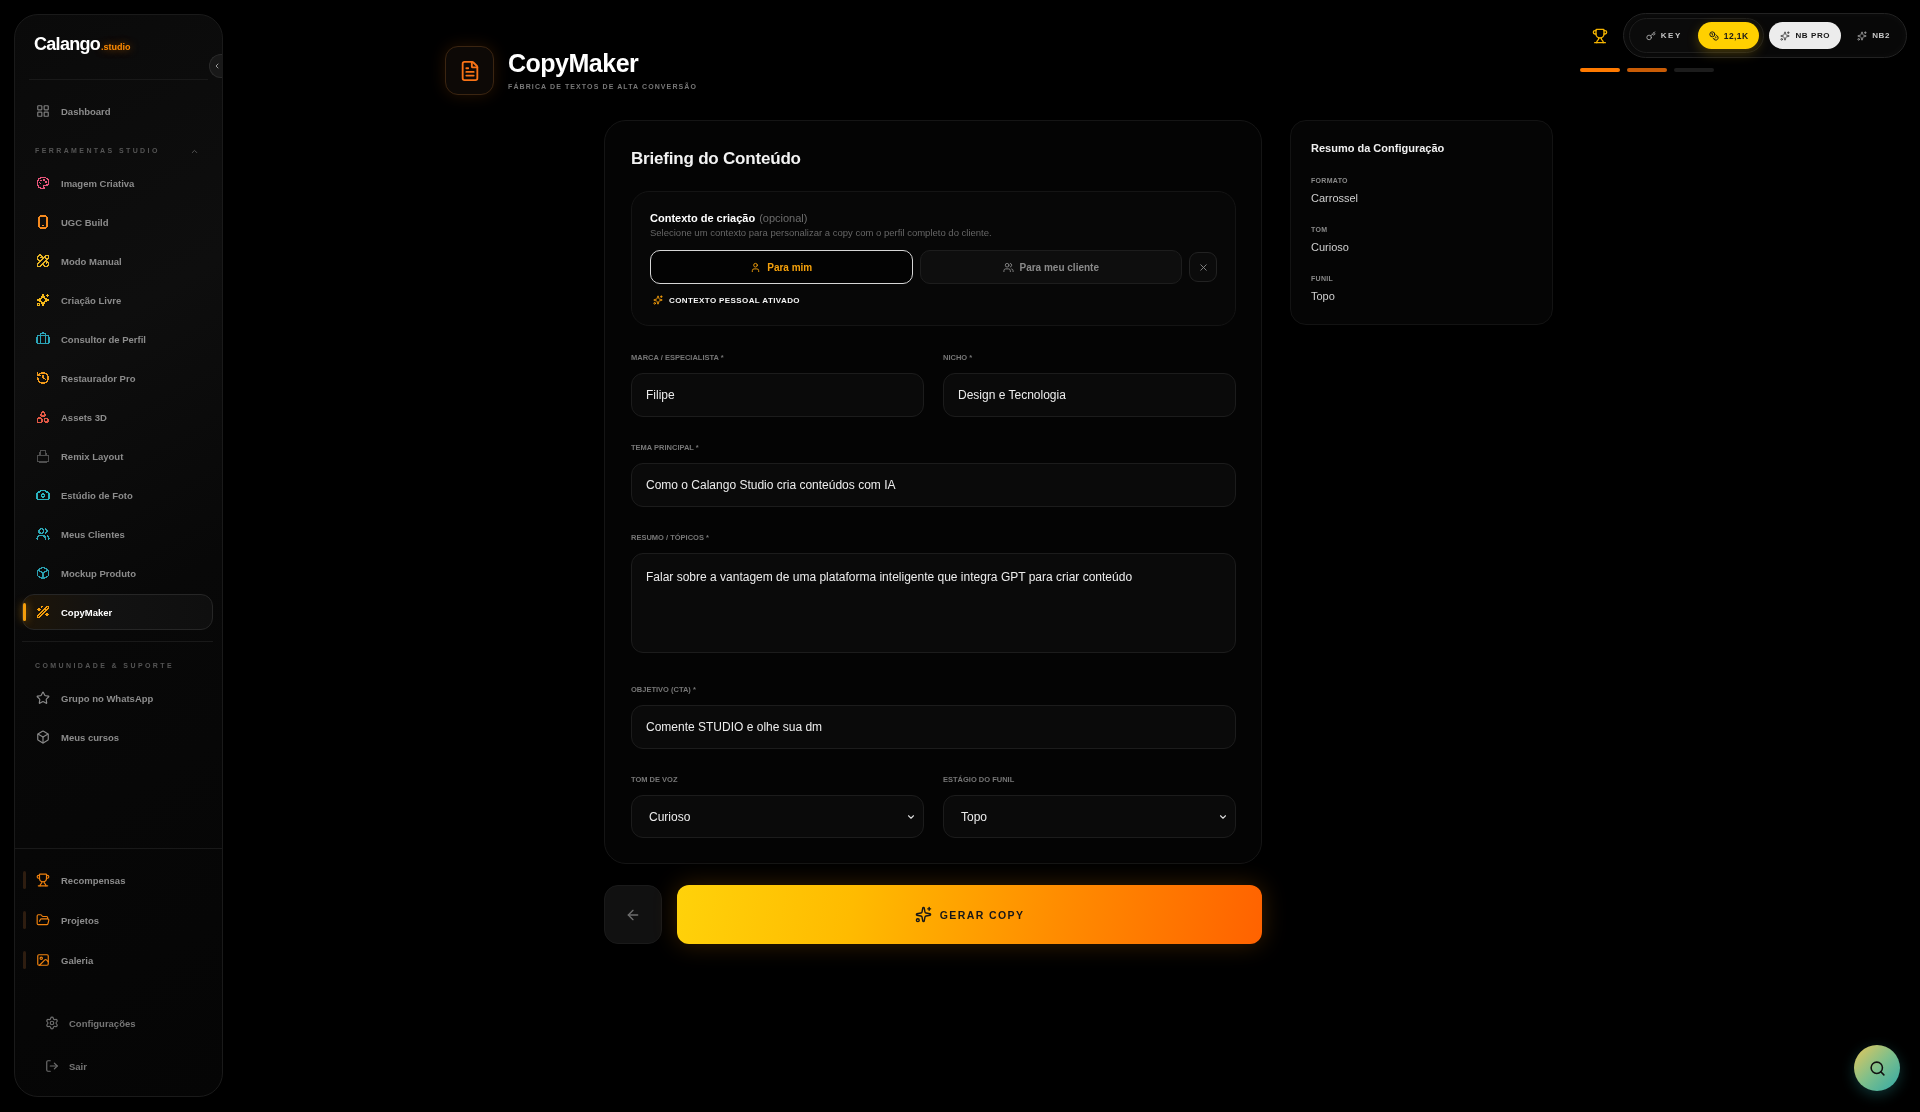  What do you see at coordinates (1713, 35) in the screenshot?
I see `coins-icon` at bounding box center [1713, 35].